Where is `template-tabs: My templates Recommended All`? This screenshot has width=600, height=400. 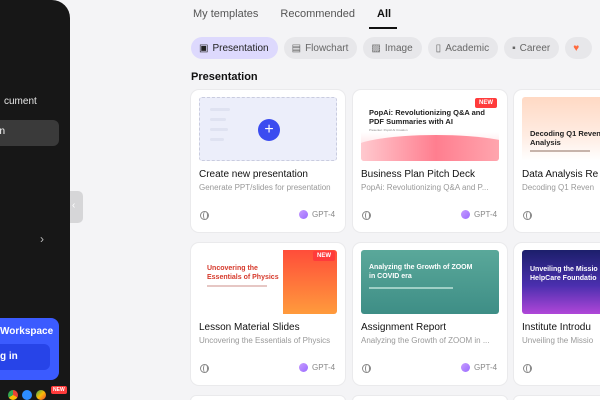
template-tabs: My templates Recommended All is located at coordinates (306, 18).